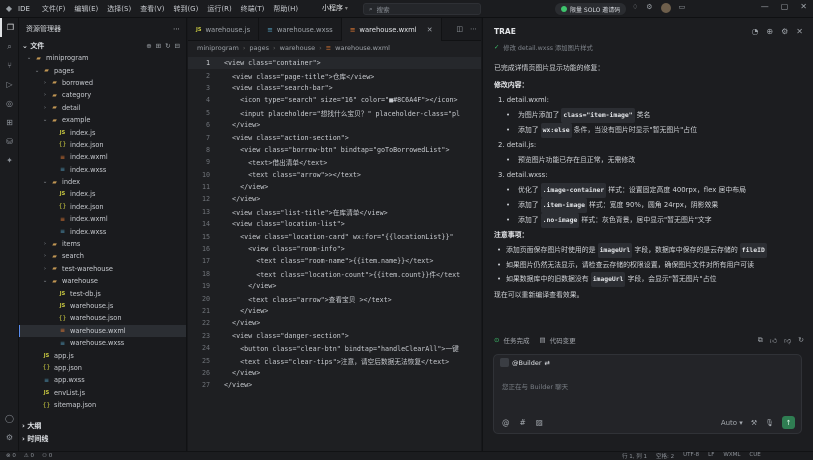 This screenshot has height=460, width=813. What do you see at coordinates (334, 162) in the screenshot?
I see `code-line: 9 <text>借出清单</text>` at bounding box center [334, 162].